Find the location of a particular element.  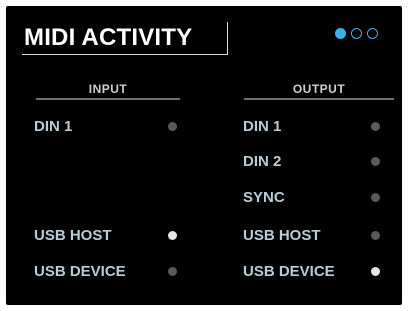

page-indicator is located at coordinates (356, 33).